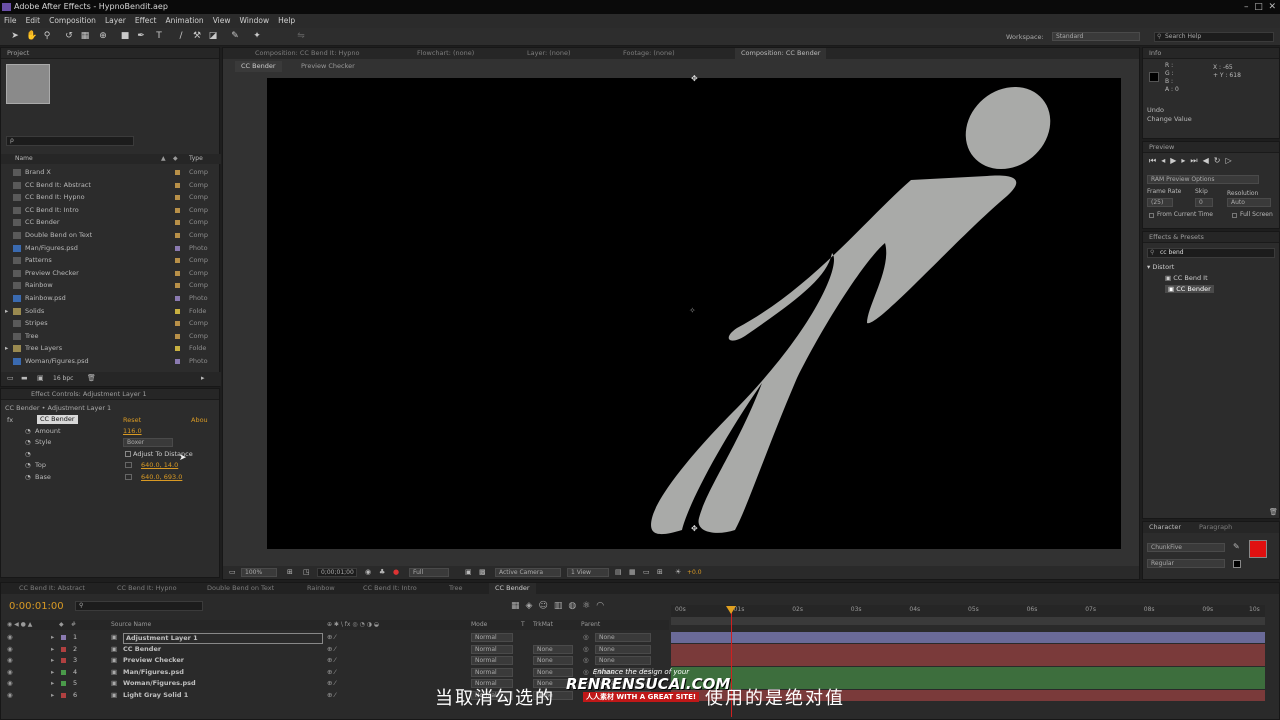  Describe the element at coordinates (52, 588) in the screenshot. I see `timeline-tab: CC Bend It: Abstract` at that location.